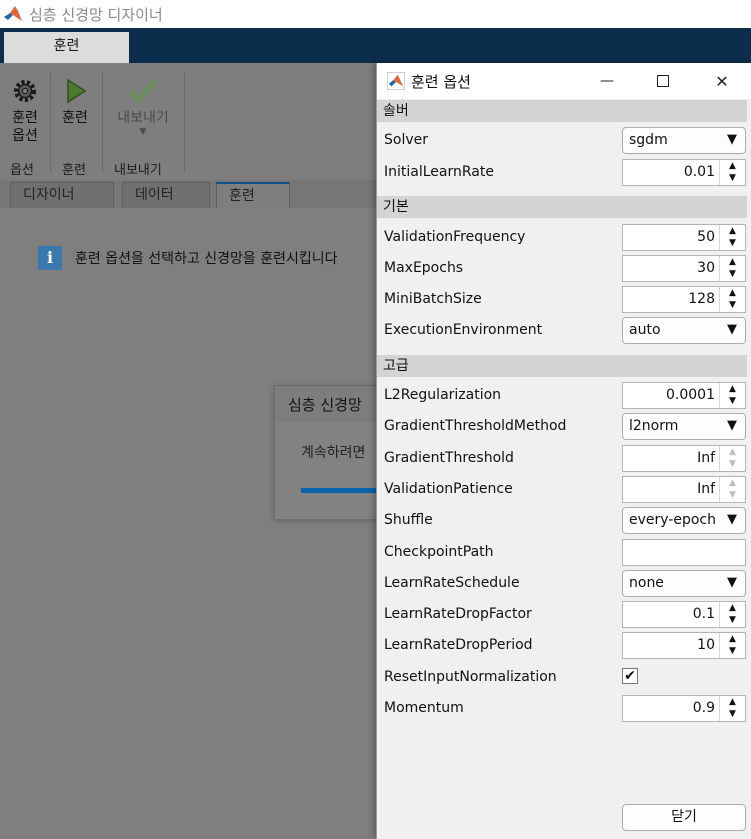 The image size is (751, 839). I want to click on section-label-options: 옵션, so click(22, 170).